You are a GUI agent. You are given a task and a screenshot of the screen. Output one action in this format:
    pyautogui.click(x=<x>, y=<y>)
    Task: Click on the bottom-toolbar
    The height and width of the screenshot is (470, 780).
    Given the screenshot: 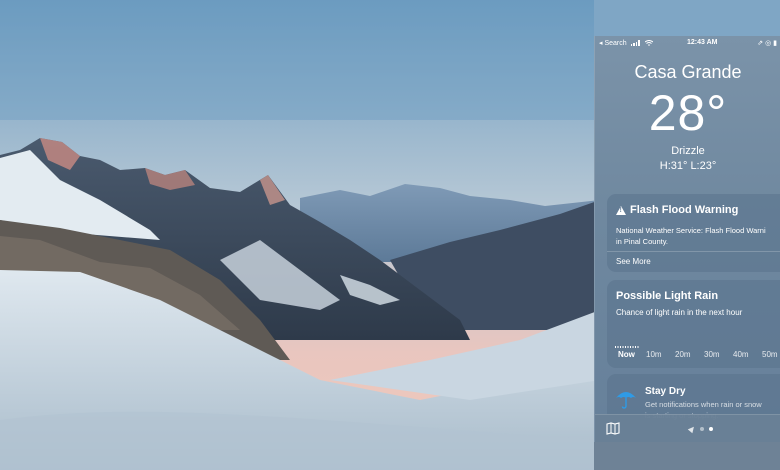 What is the action you would take?
    pyautogui.click(x=687, y=428)
    